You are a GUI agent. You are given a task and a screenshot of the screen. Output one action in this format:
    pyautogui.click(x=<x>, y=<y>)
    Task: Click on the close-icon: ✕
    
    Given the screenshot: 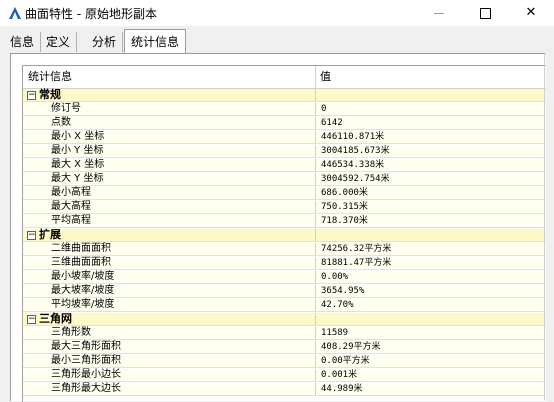 What is the action you would take?
    pyautogui.click(x=531, y=12)
    